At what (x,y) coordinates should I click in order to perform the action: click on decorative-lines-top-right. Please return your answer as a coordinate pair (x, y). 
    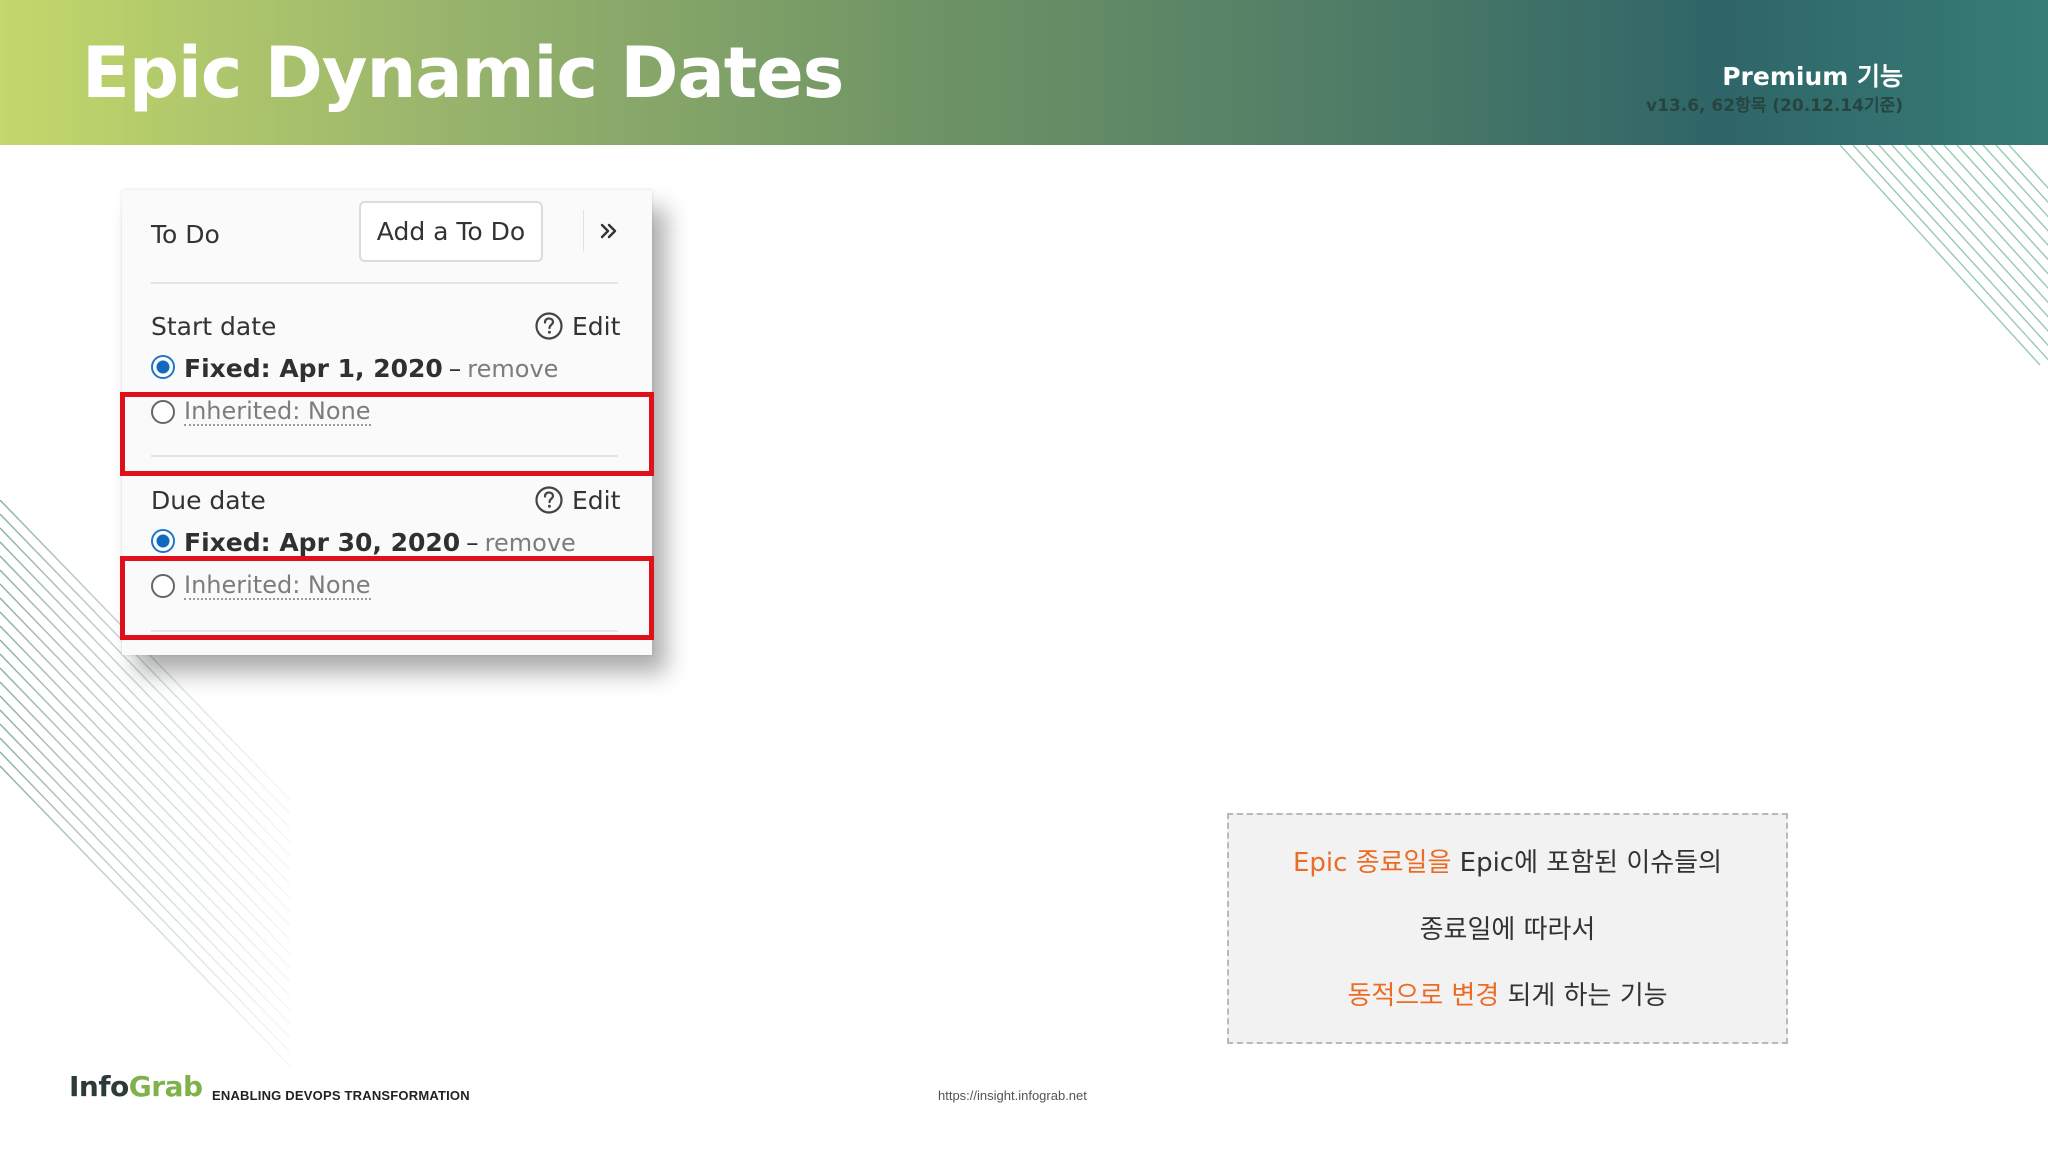
    Looking at the image, I should click on (1944, 255).